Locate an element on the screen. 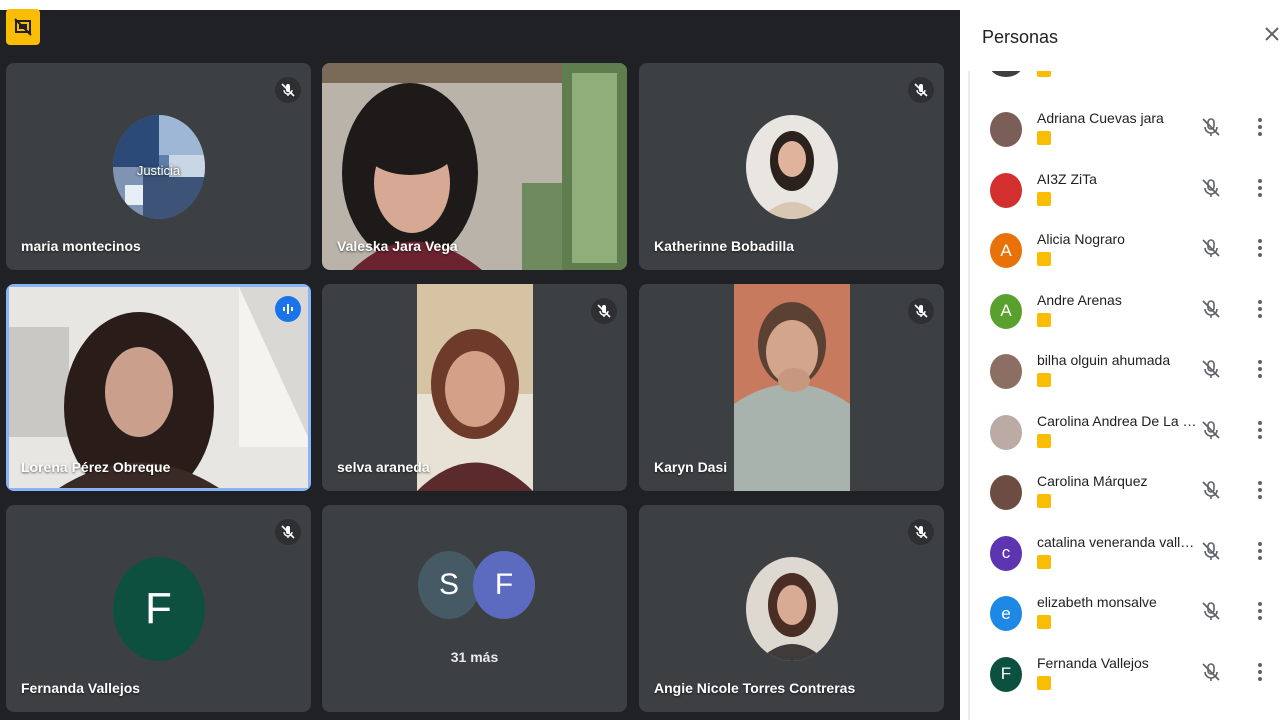 This screenshot has width=1280, height=720. participant-tile: selva araneda is located at coordinates (474, 387).